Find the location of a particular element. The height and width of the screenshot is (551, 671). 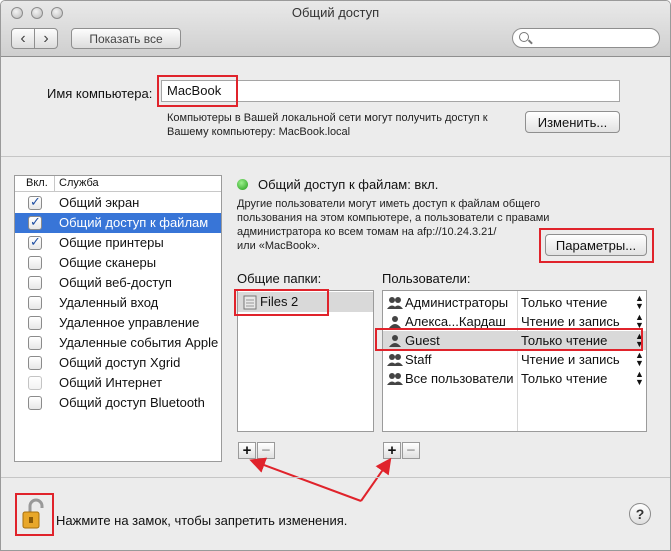

divider is located at coordinates (335, 477).